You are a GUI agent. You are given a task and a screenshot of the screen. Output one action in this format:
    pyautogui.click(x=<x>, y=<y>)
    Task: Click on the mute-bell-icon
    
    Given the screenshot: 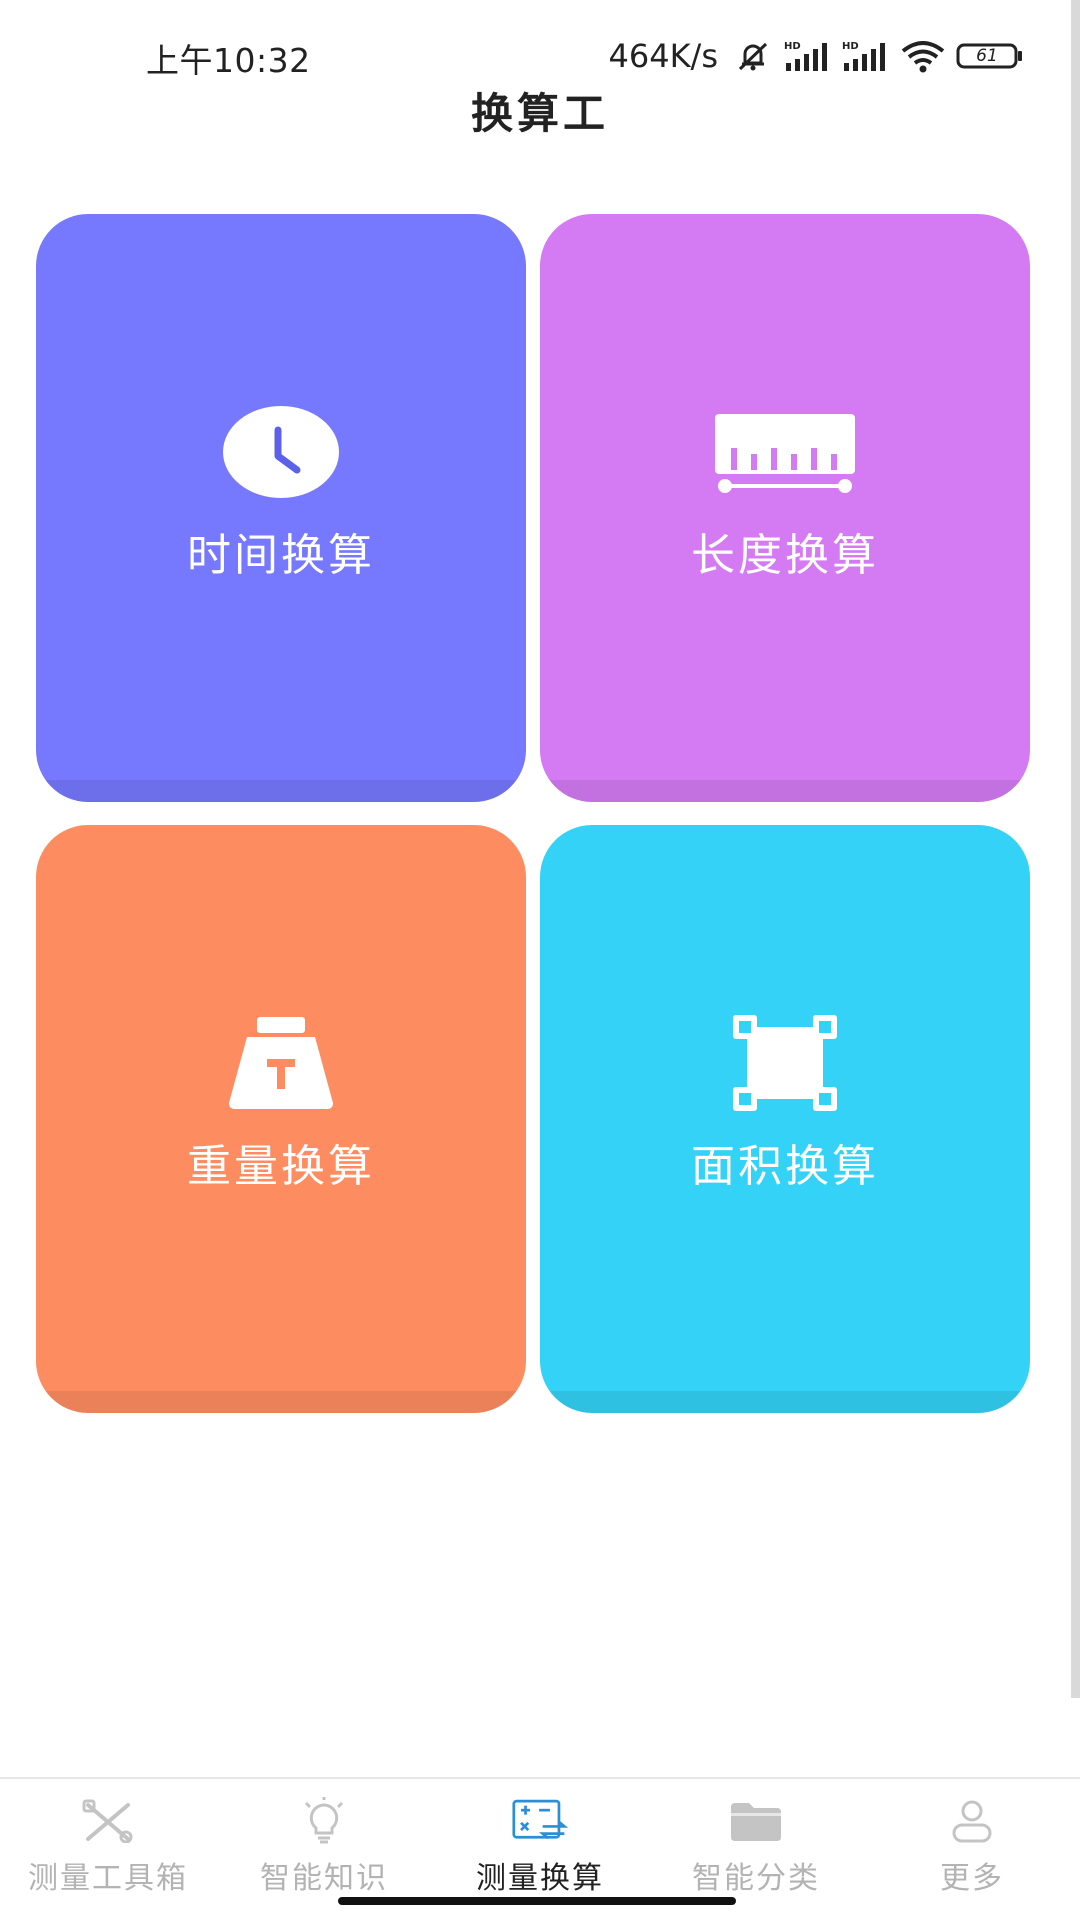 What is the action you would take?
    pyautogui.click(x=753, y=56)
    